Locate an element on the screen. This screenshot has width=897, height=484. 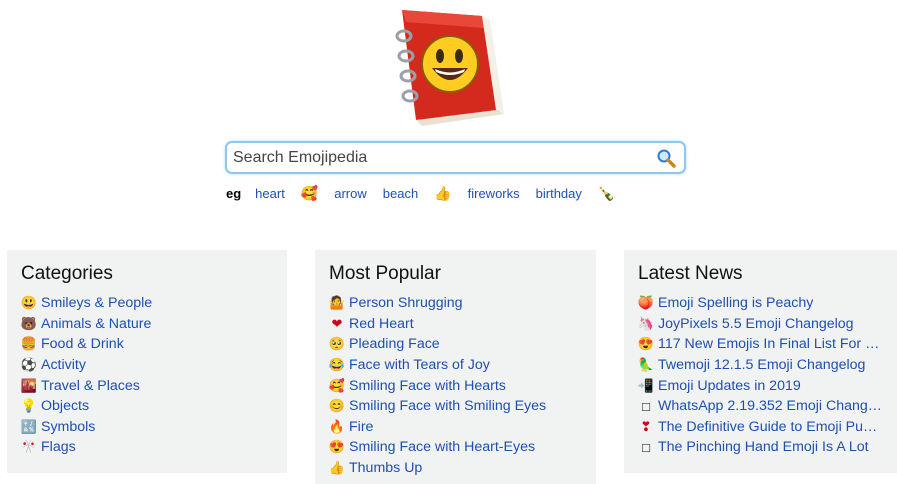
tears-of-joy-icon: 😂 is located at coordinates (337, 365).